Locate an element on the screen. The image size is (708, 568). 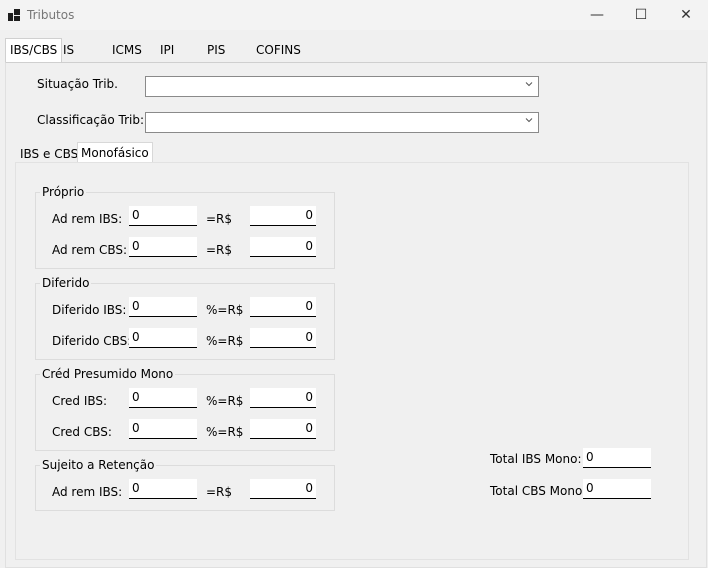
group-sujeito-retencao: Sujeito a Retenção Ad rem IBS: 0 =R$ 0 is located at coordinates (185, 484).